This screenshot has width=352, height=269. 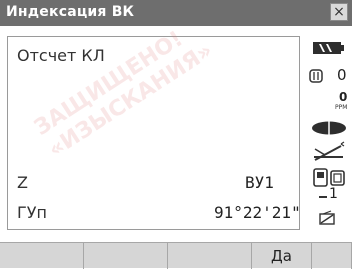 I want to click on window-title: Индексация ВК, so click(x=70, y=12).